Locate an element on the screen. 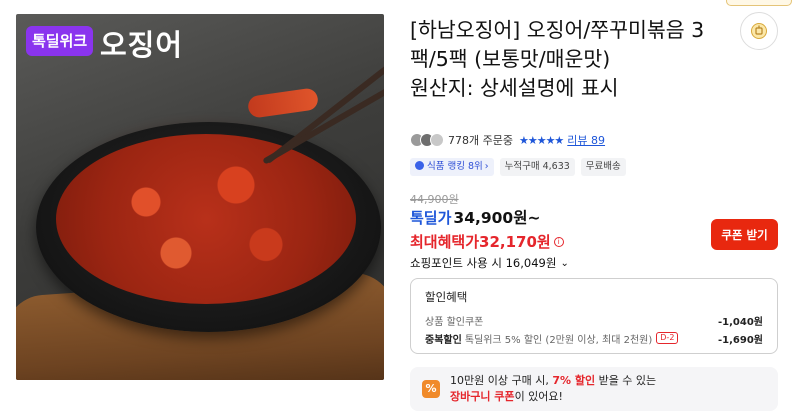 This screenshot has height=418, width=800. coin-tooltip is located at coordinates (759, 3).